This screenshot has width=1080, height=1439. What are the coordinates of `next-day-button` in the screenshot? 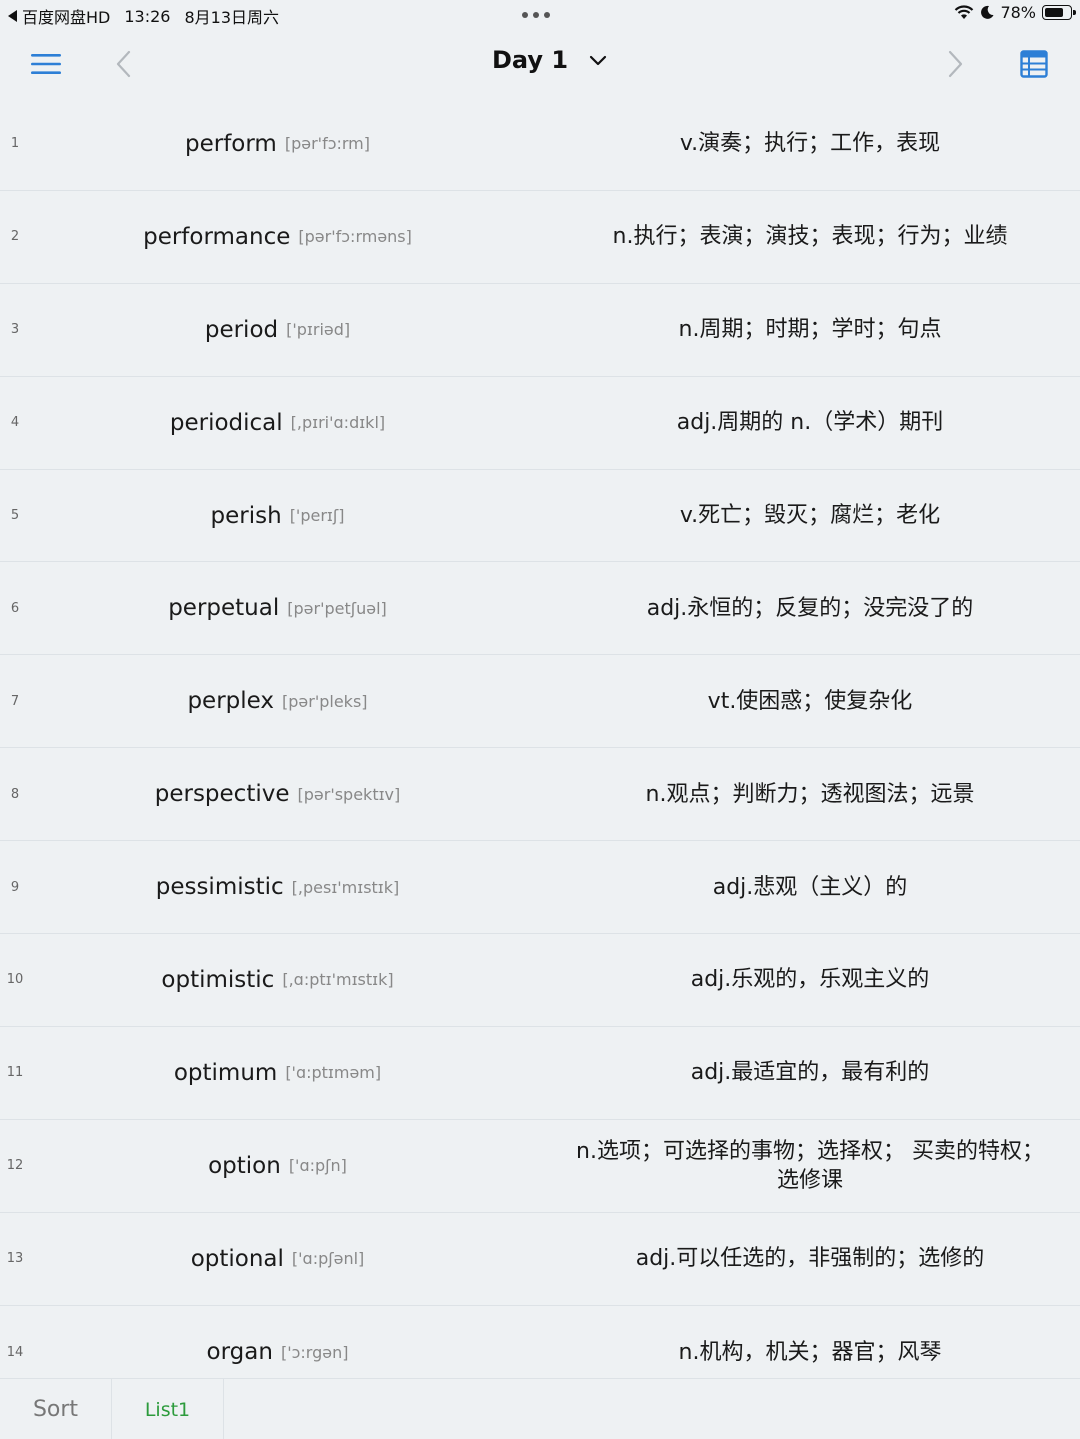 It's located at (956, 64).